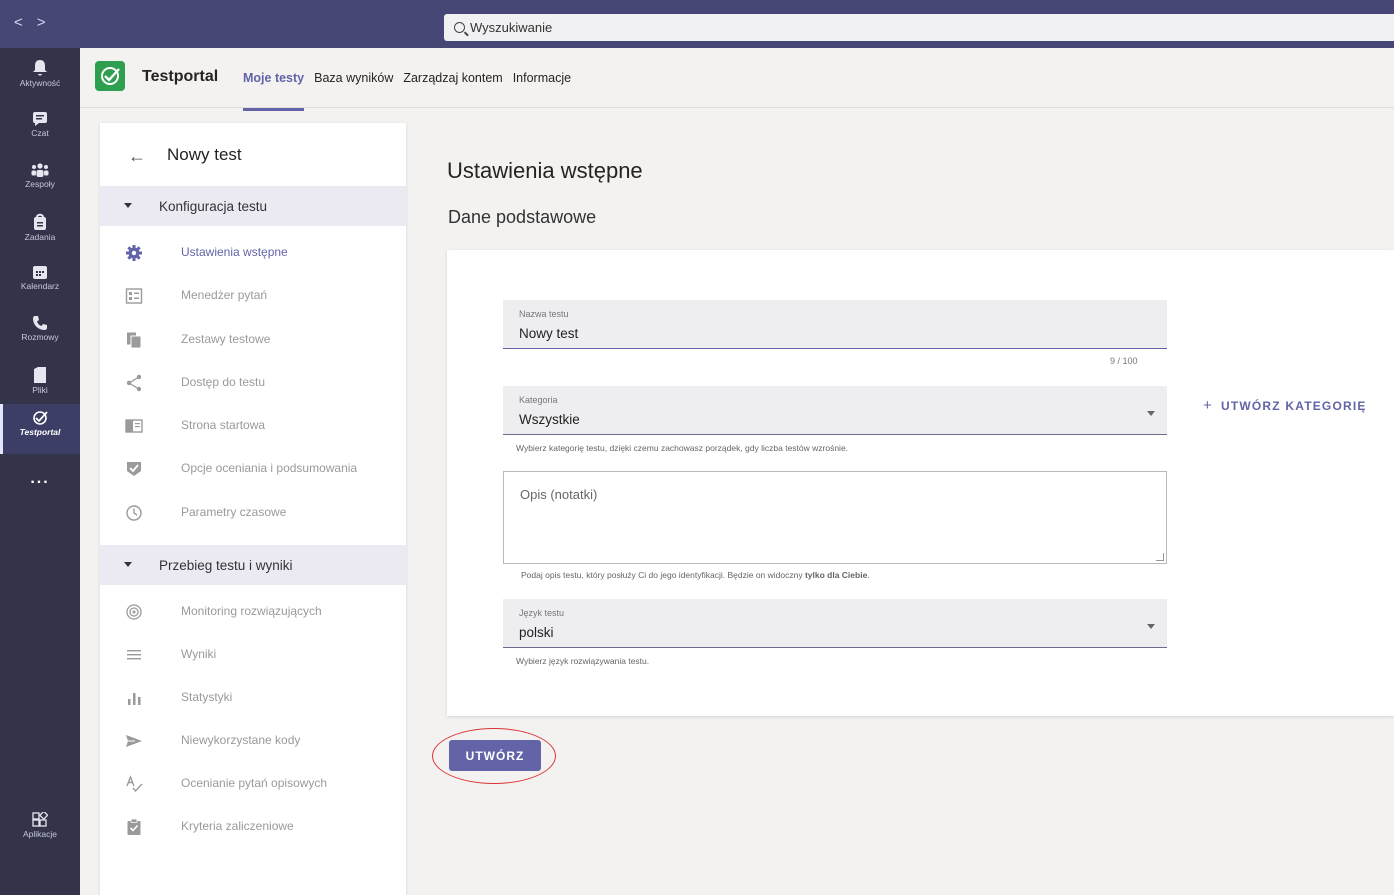 Image resolution: width=1394 pixels, height=895 pixels. Describe the element at coordinates (583, 661) in the screenshot. I see `language-hint: Wybierz język rozwiązywania testu.` at that location.